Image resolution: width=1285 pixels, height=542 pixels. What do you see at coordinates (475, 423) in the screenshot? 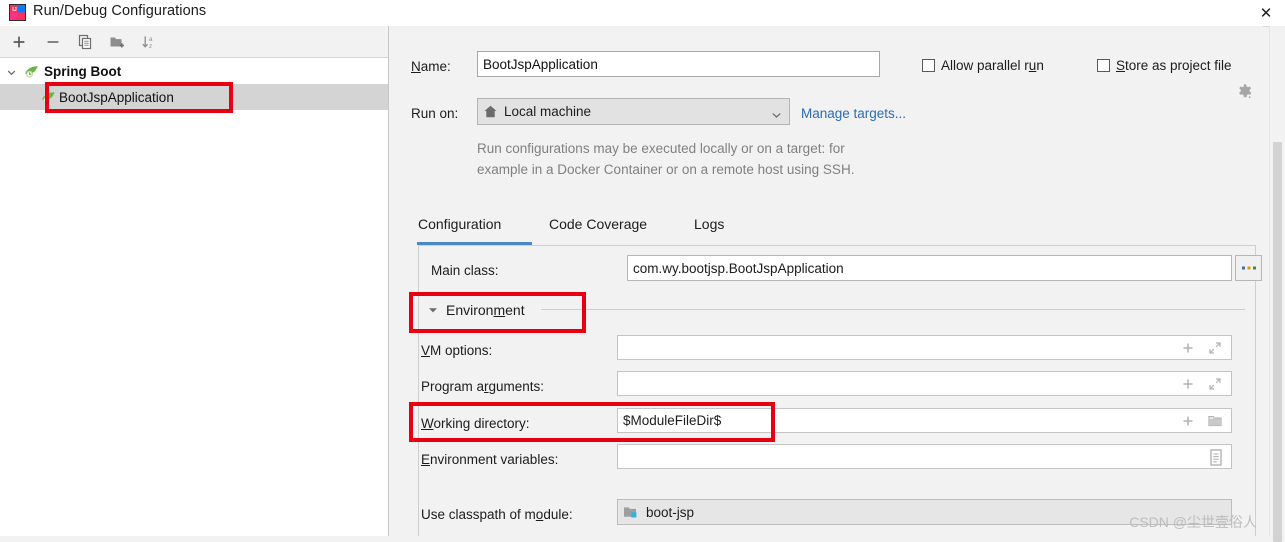
I see `working-directory-label: Working directory:` at bounding box center [475, 423].